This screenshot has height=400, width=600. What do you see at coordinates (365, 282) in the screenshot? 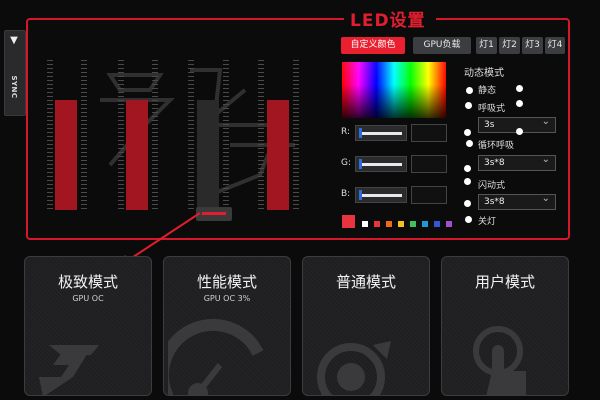
I see `card-title: 普通模式` at bounding box center [365, 282].